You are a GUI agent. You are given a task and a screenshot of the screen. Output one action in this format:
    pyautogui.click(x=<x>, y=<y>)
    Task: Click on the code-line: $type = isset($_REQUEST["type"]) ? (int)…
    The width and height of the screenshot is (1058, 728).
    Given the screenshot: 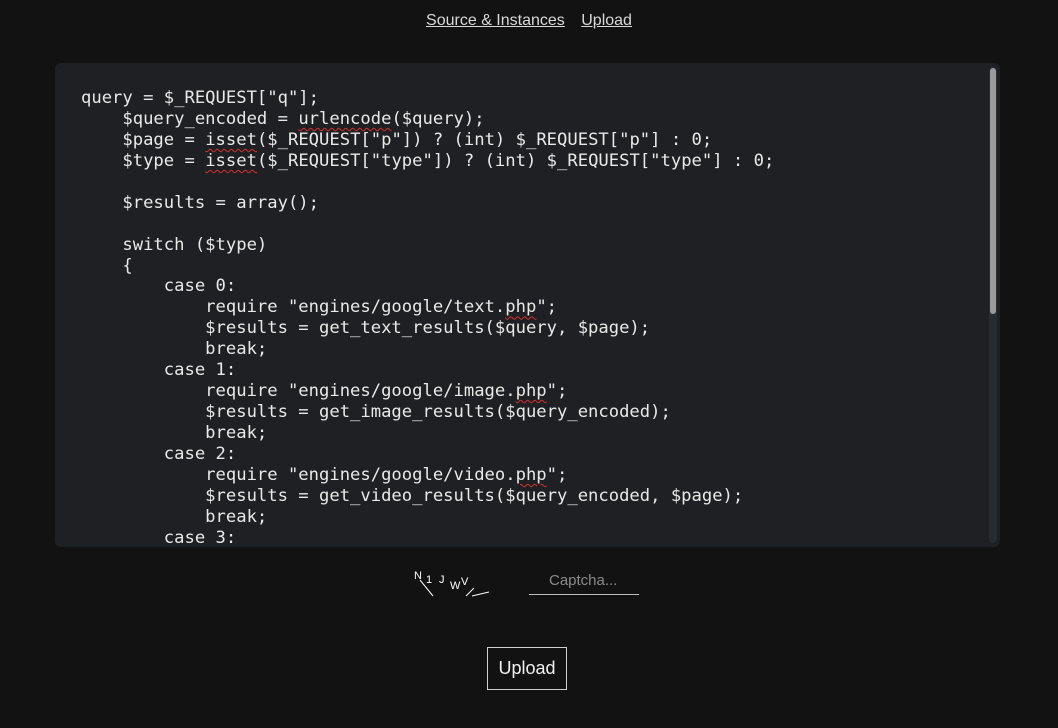 What is the action you would take?
    pyautogui.click(x=427, y=161)
    